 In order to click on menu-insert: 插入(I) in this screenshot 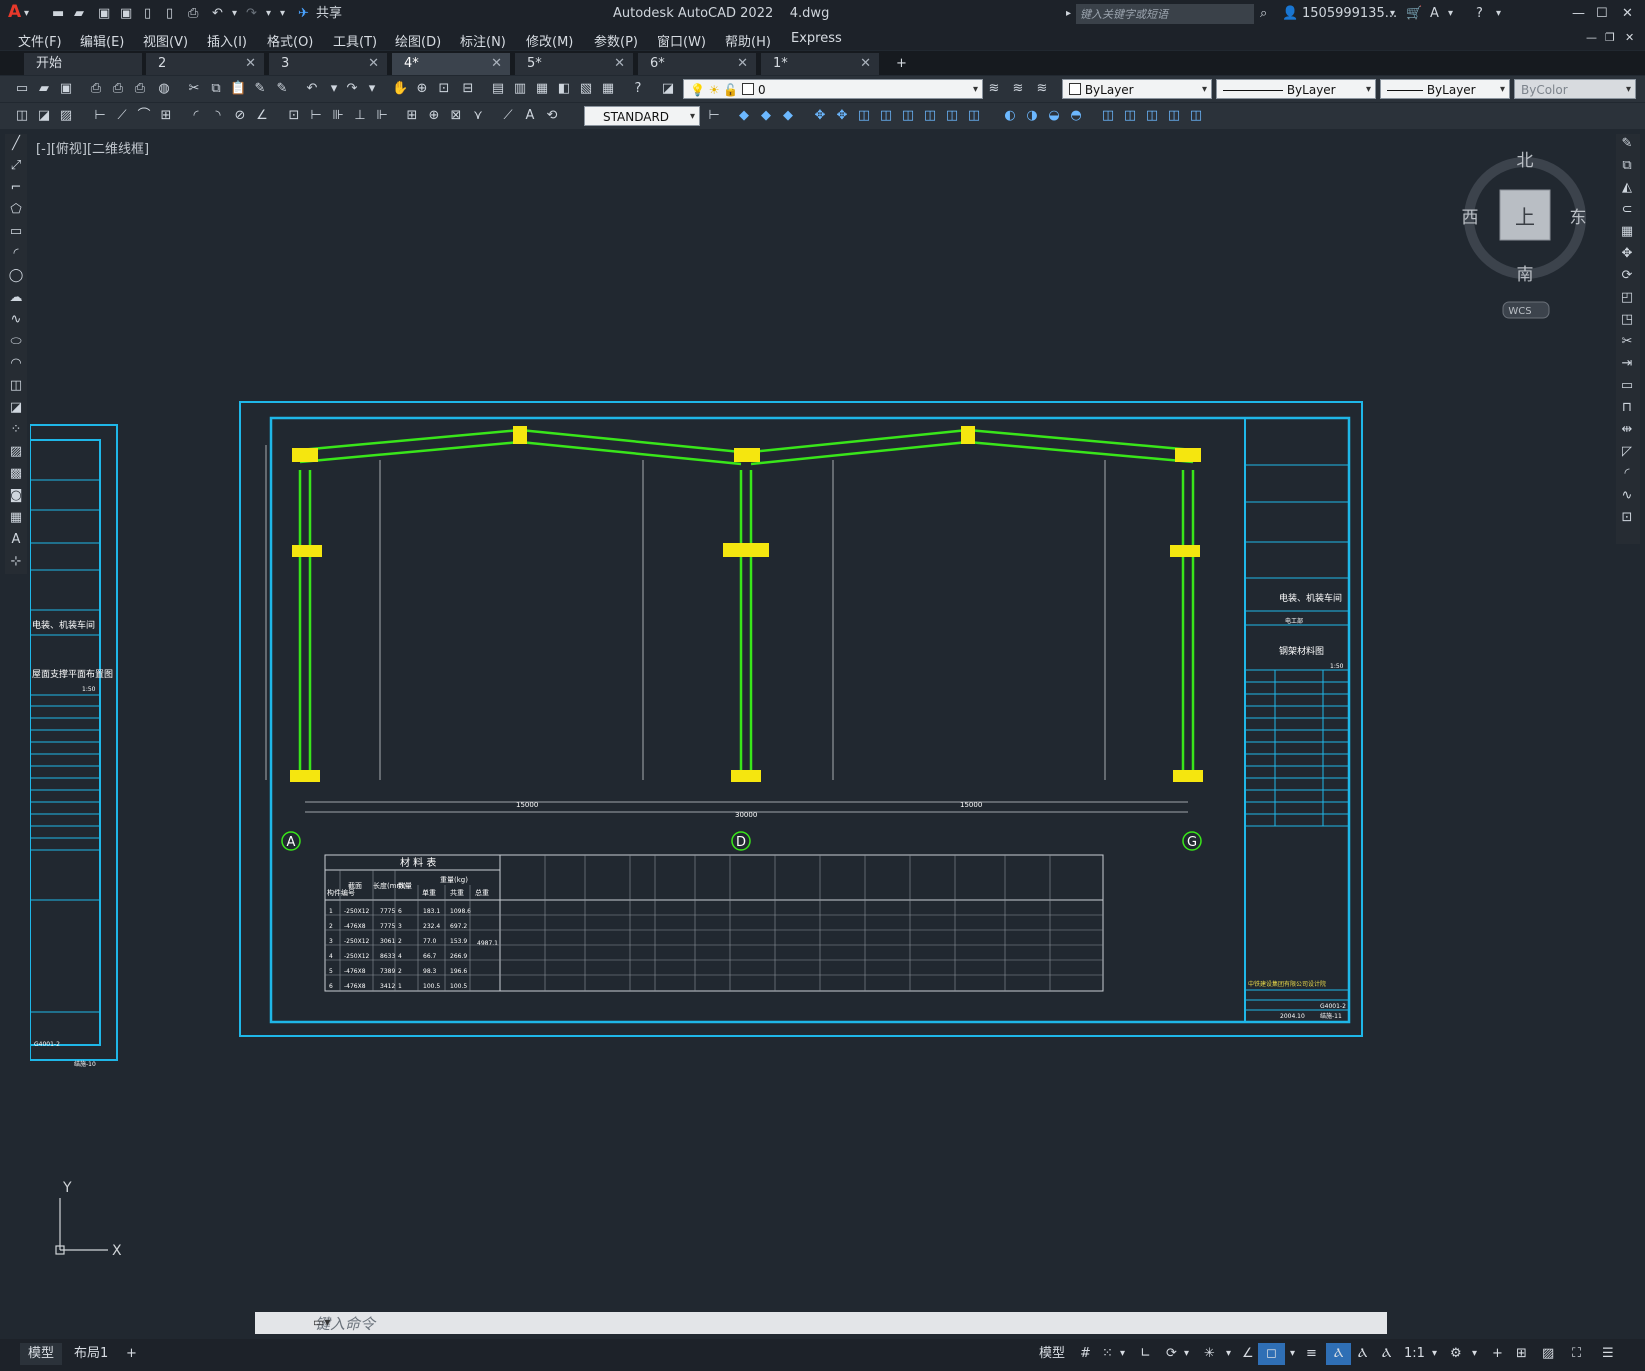, I will do `click(227, 40)`.